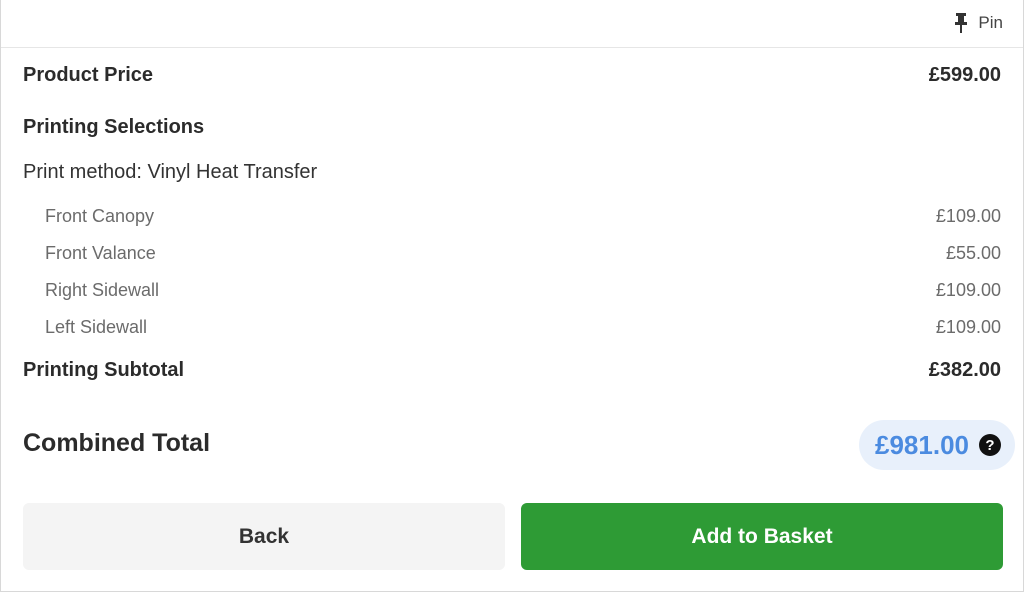  Describe the element at coordinates (762, 536) in the screenshot. I see `add-to-basket-button: Add to Basket` at that location.